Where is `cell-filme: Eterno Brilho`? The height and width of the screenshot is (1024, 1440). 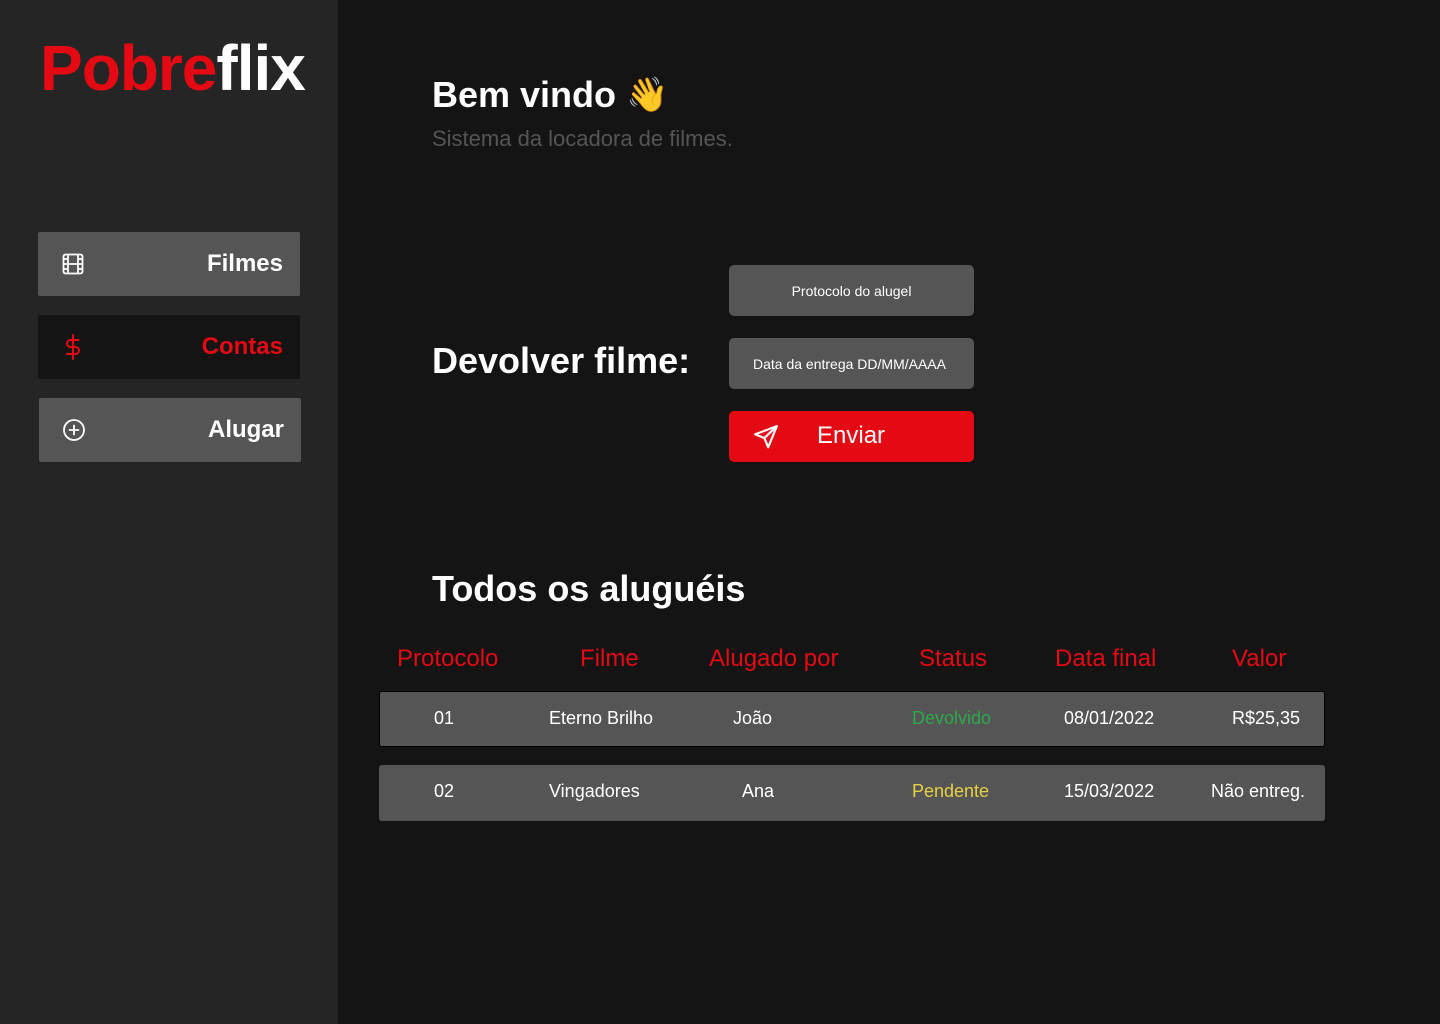 cell-filme: Eterno Brilho is located at coordinates (601, 718).